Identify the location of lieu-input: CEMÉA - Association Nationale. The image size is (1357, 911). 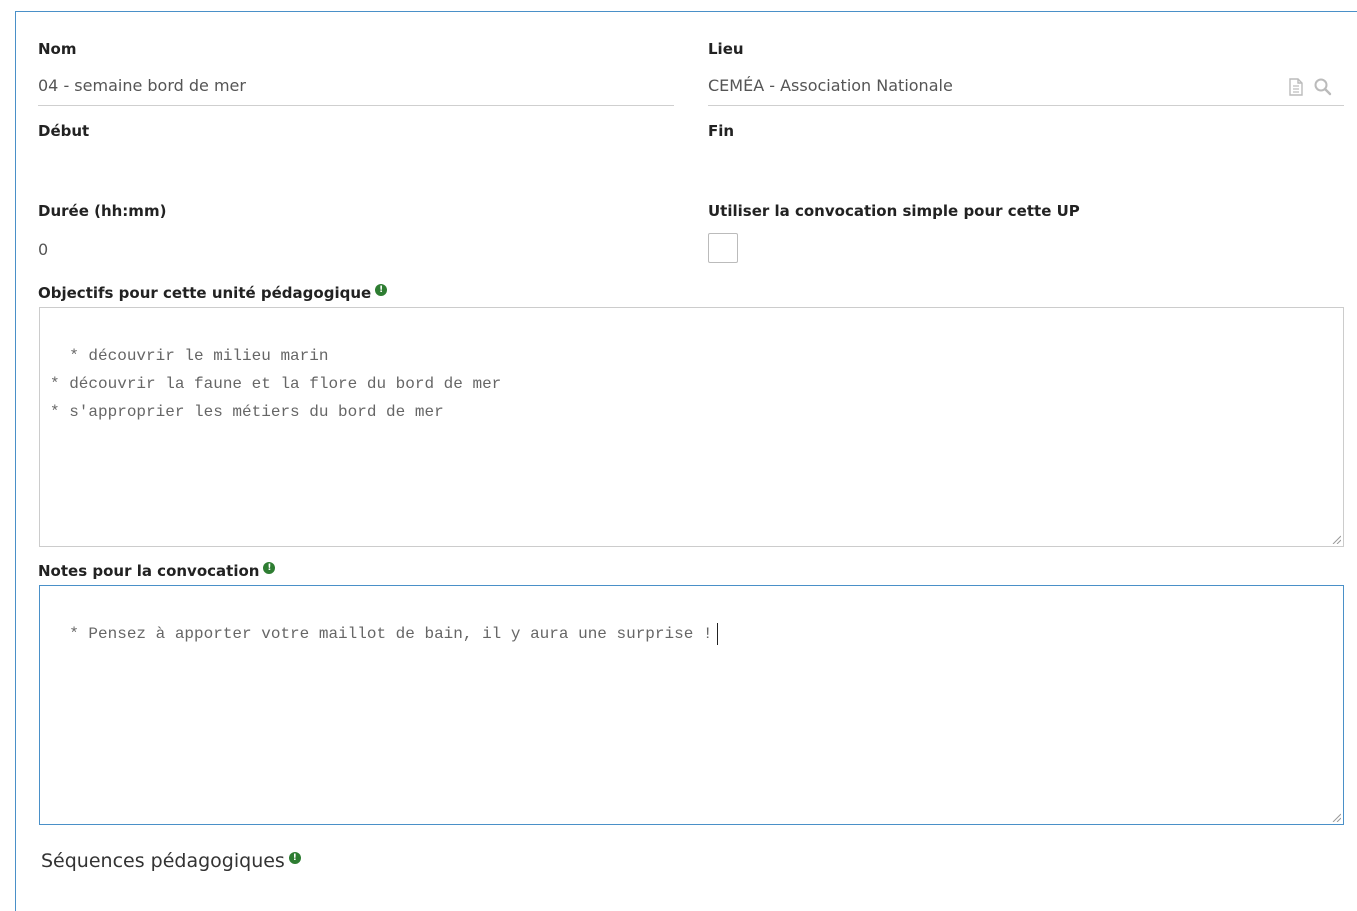
(830, 85).